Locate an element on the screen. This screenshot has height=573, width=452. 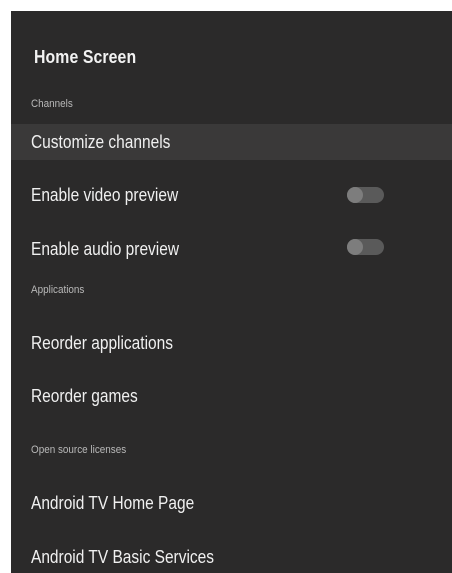
enable-audio-preview-item: Enable audio preview is located at coordinates (231, 249).